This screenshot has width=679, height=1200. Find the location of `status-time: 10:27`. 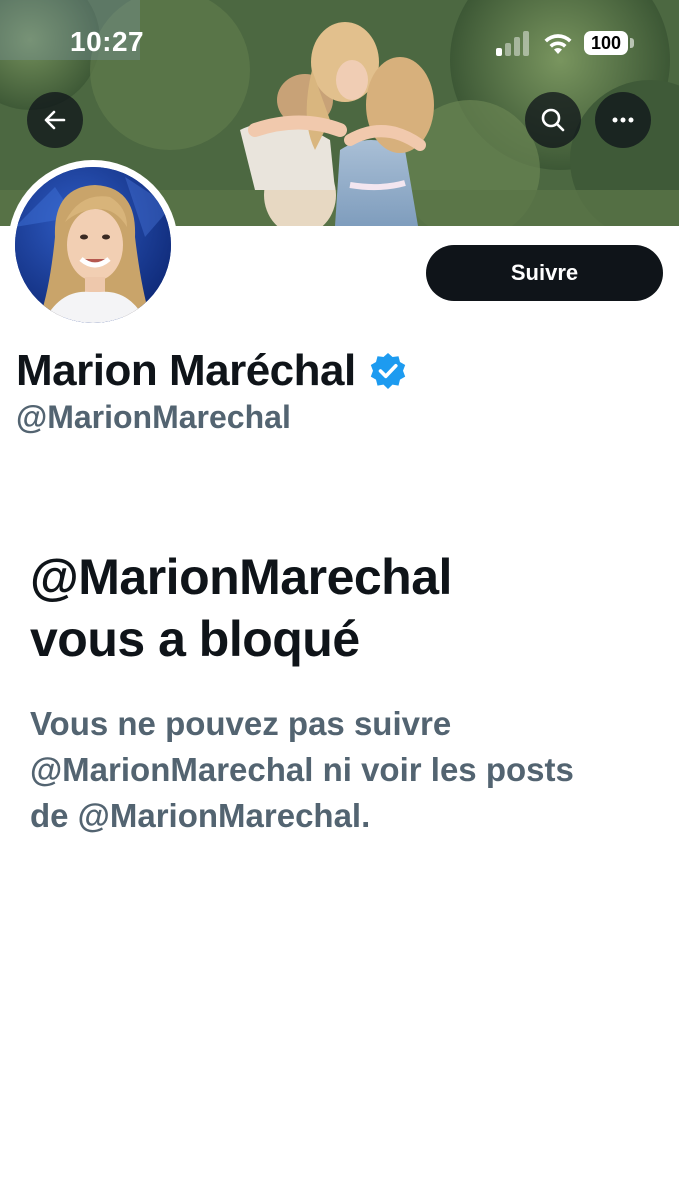

status-time: 10:27 is located at coordinates (107, 41).